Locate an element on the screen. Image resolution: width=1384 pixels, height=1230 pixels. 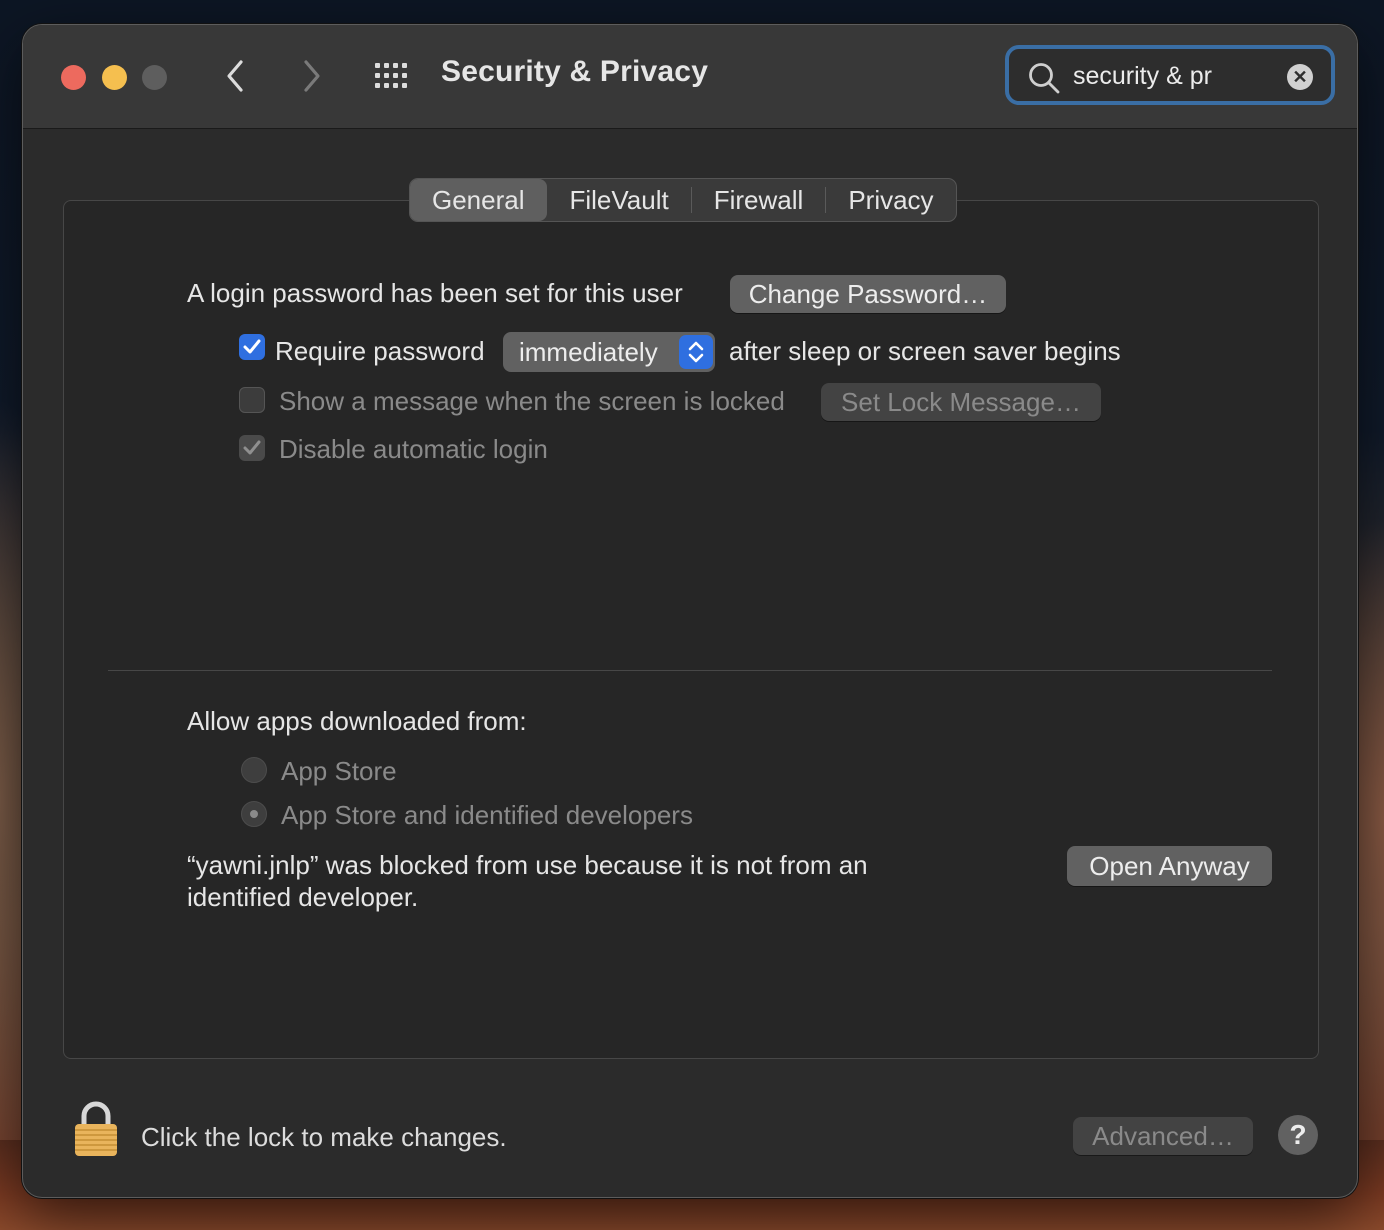
search-icon is located at coordinates (1044, 80).